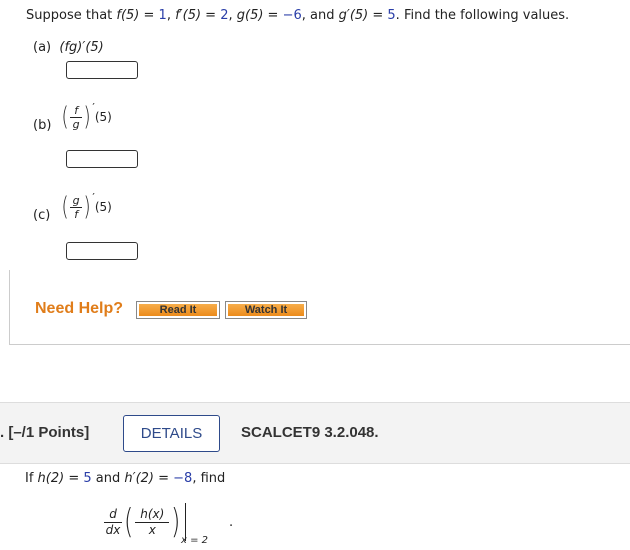  Describe the element at coordinates (86, 116) in the screenshot. I see `part-b-expression: ( fg ) ′ (5)` at that location.